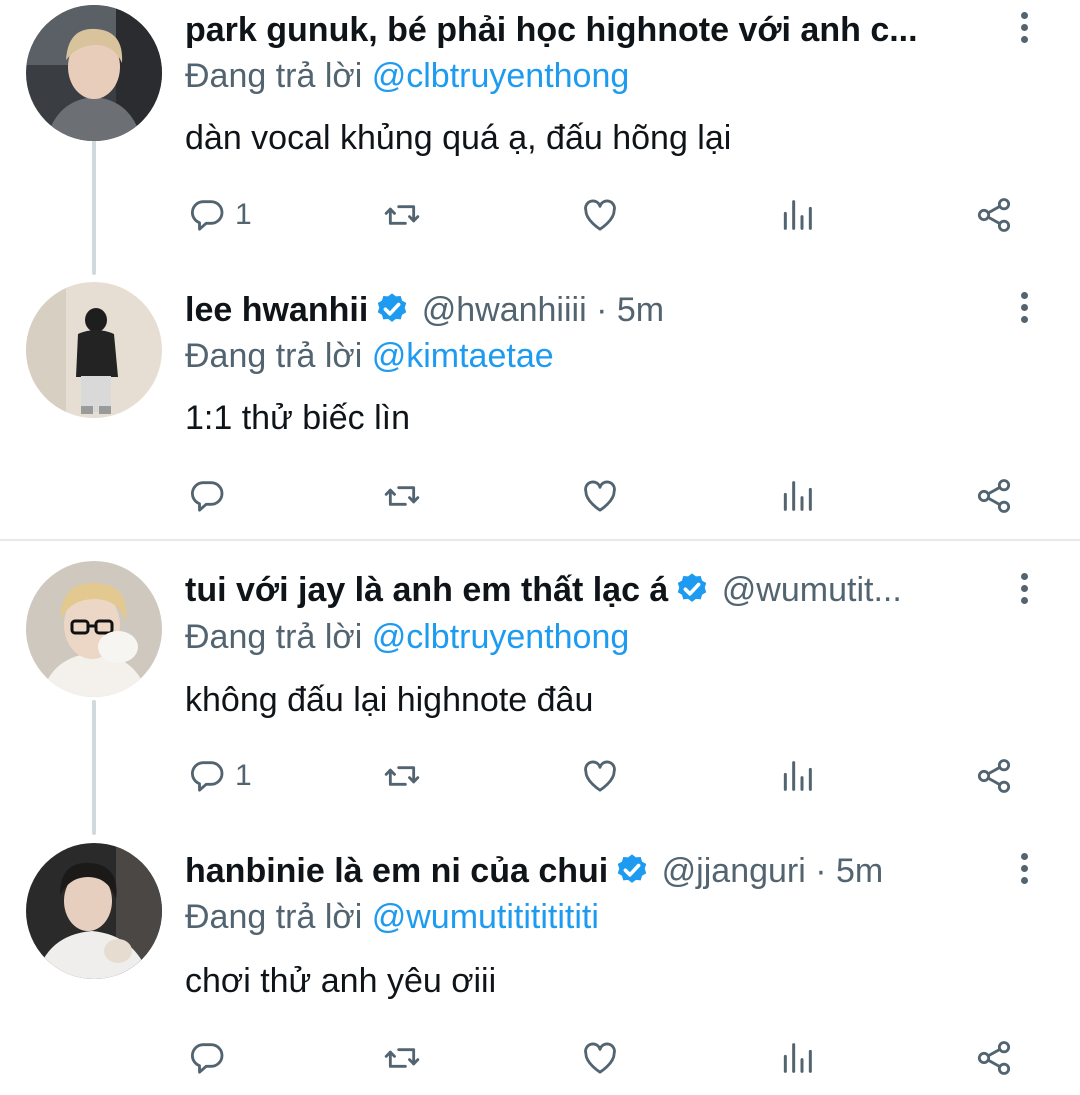  I want to click on display-name: hanbinie là em ni của chui, so click(396, 871).